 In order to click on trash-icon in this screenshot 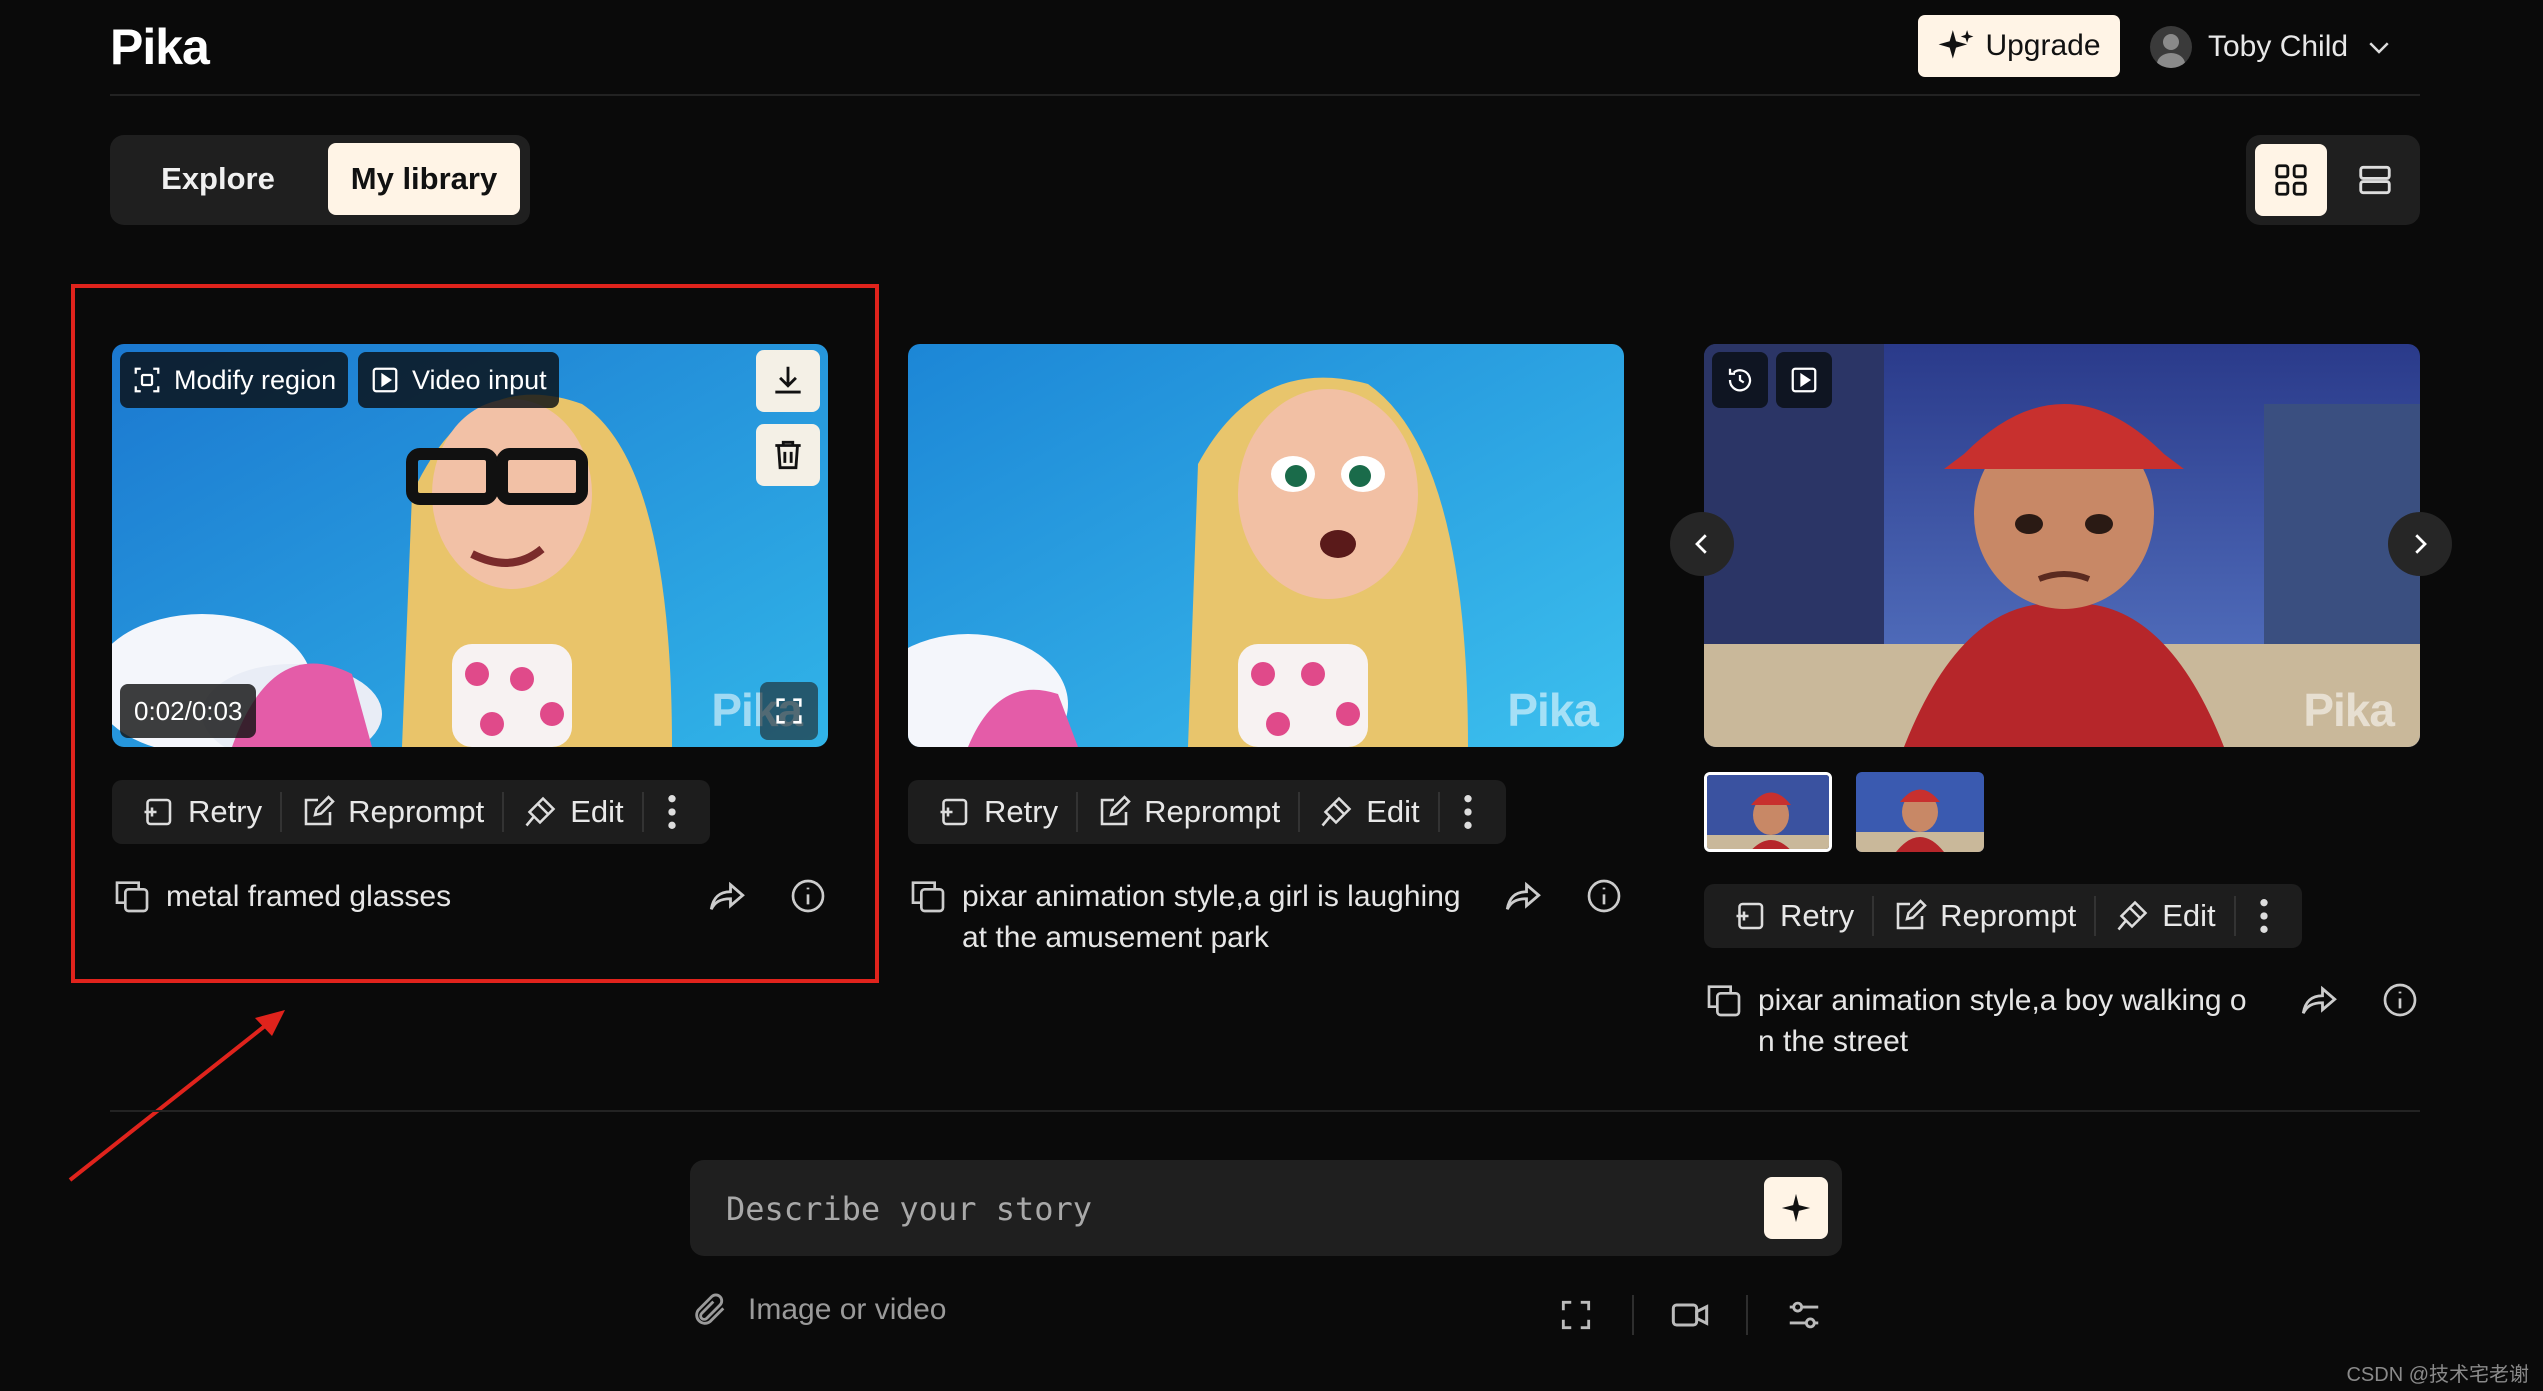, I will do `click(788, 455)`.